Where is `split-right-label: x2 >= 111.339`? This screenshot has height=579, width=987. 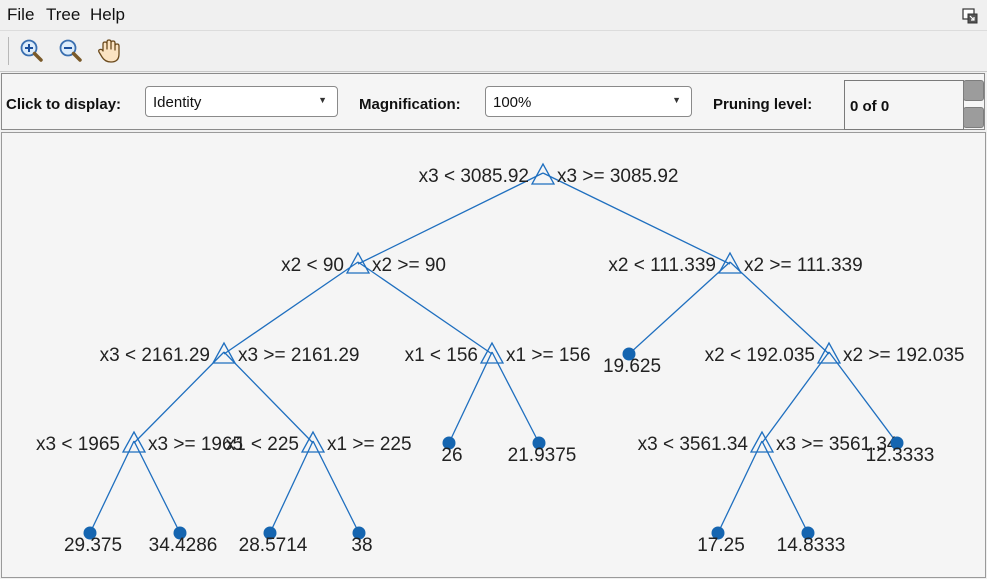 split-right-label: x2 >= 111.339 is located at coordinates (803, 265).